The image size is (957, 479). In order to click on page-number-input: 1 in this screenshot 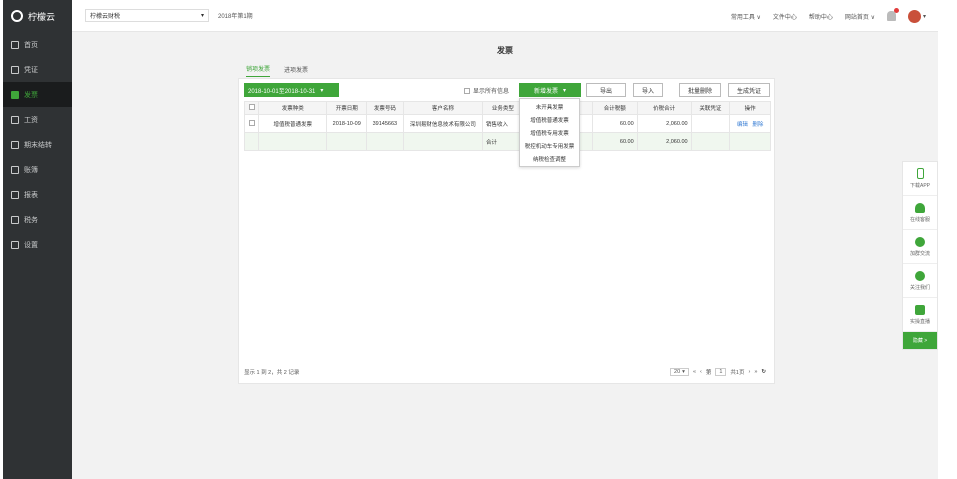, I will do `click(721, 372)`.